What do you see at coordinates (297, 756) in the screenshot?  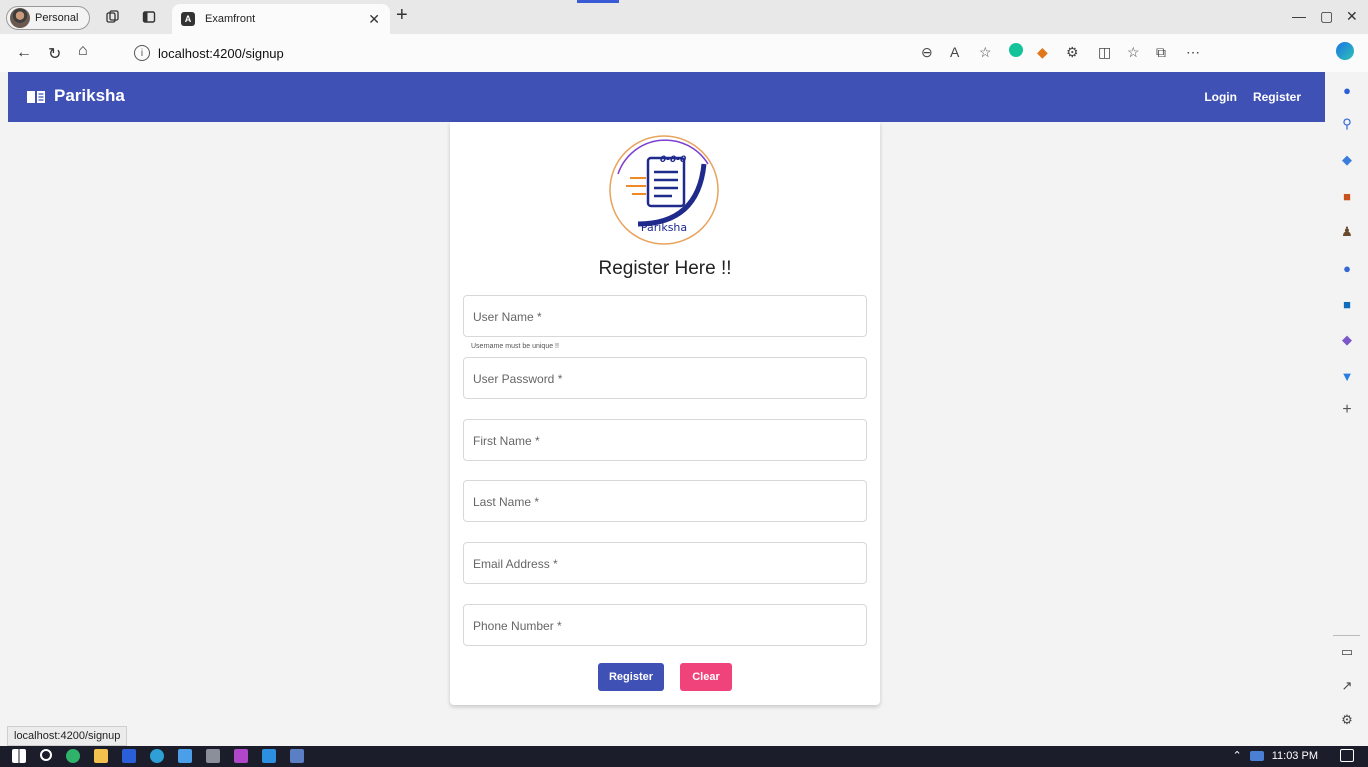 I see `snipping-tool-icon` at bounding box center [297, 756].